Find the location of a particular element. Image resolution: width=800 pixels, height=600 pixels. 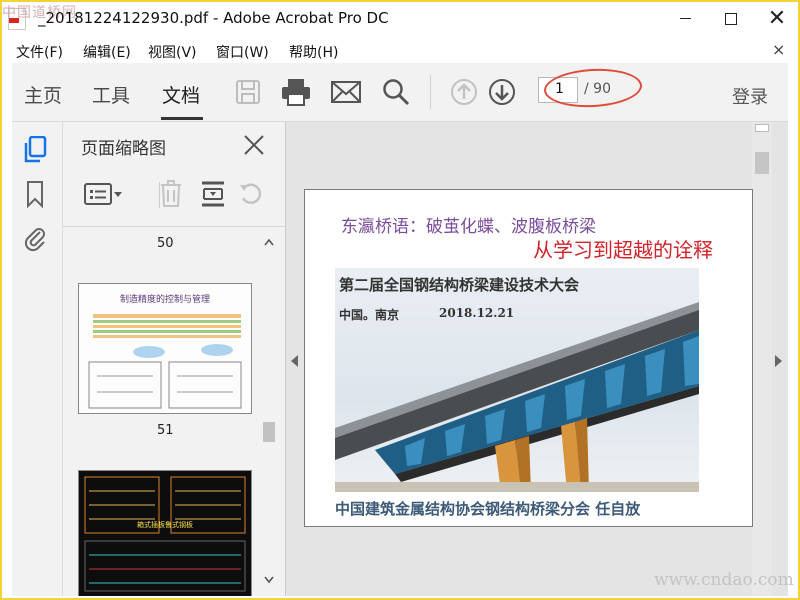

main-toolbar: 主页 工具 文档 1 / 90 登录 is located at coordinates (400, 92).